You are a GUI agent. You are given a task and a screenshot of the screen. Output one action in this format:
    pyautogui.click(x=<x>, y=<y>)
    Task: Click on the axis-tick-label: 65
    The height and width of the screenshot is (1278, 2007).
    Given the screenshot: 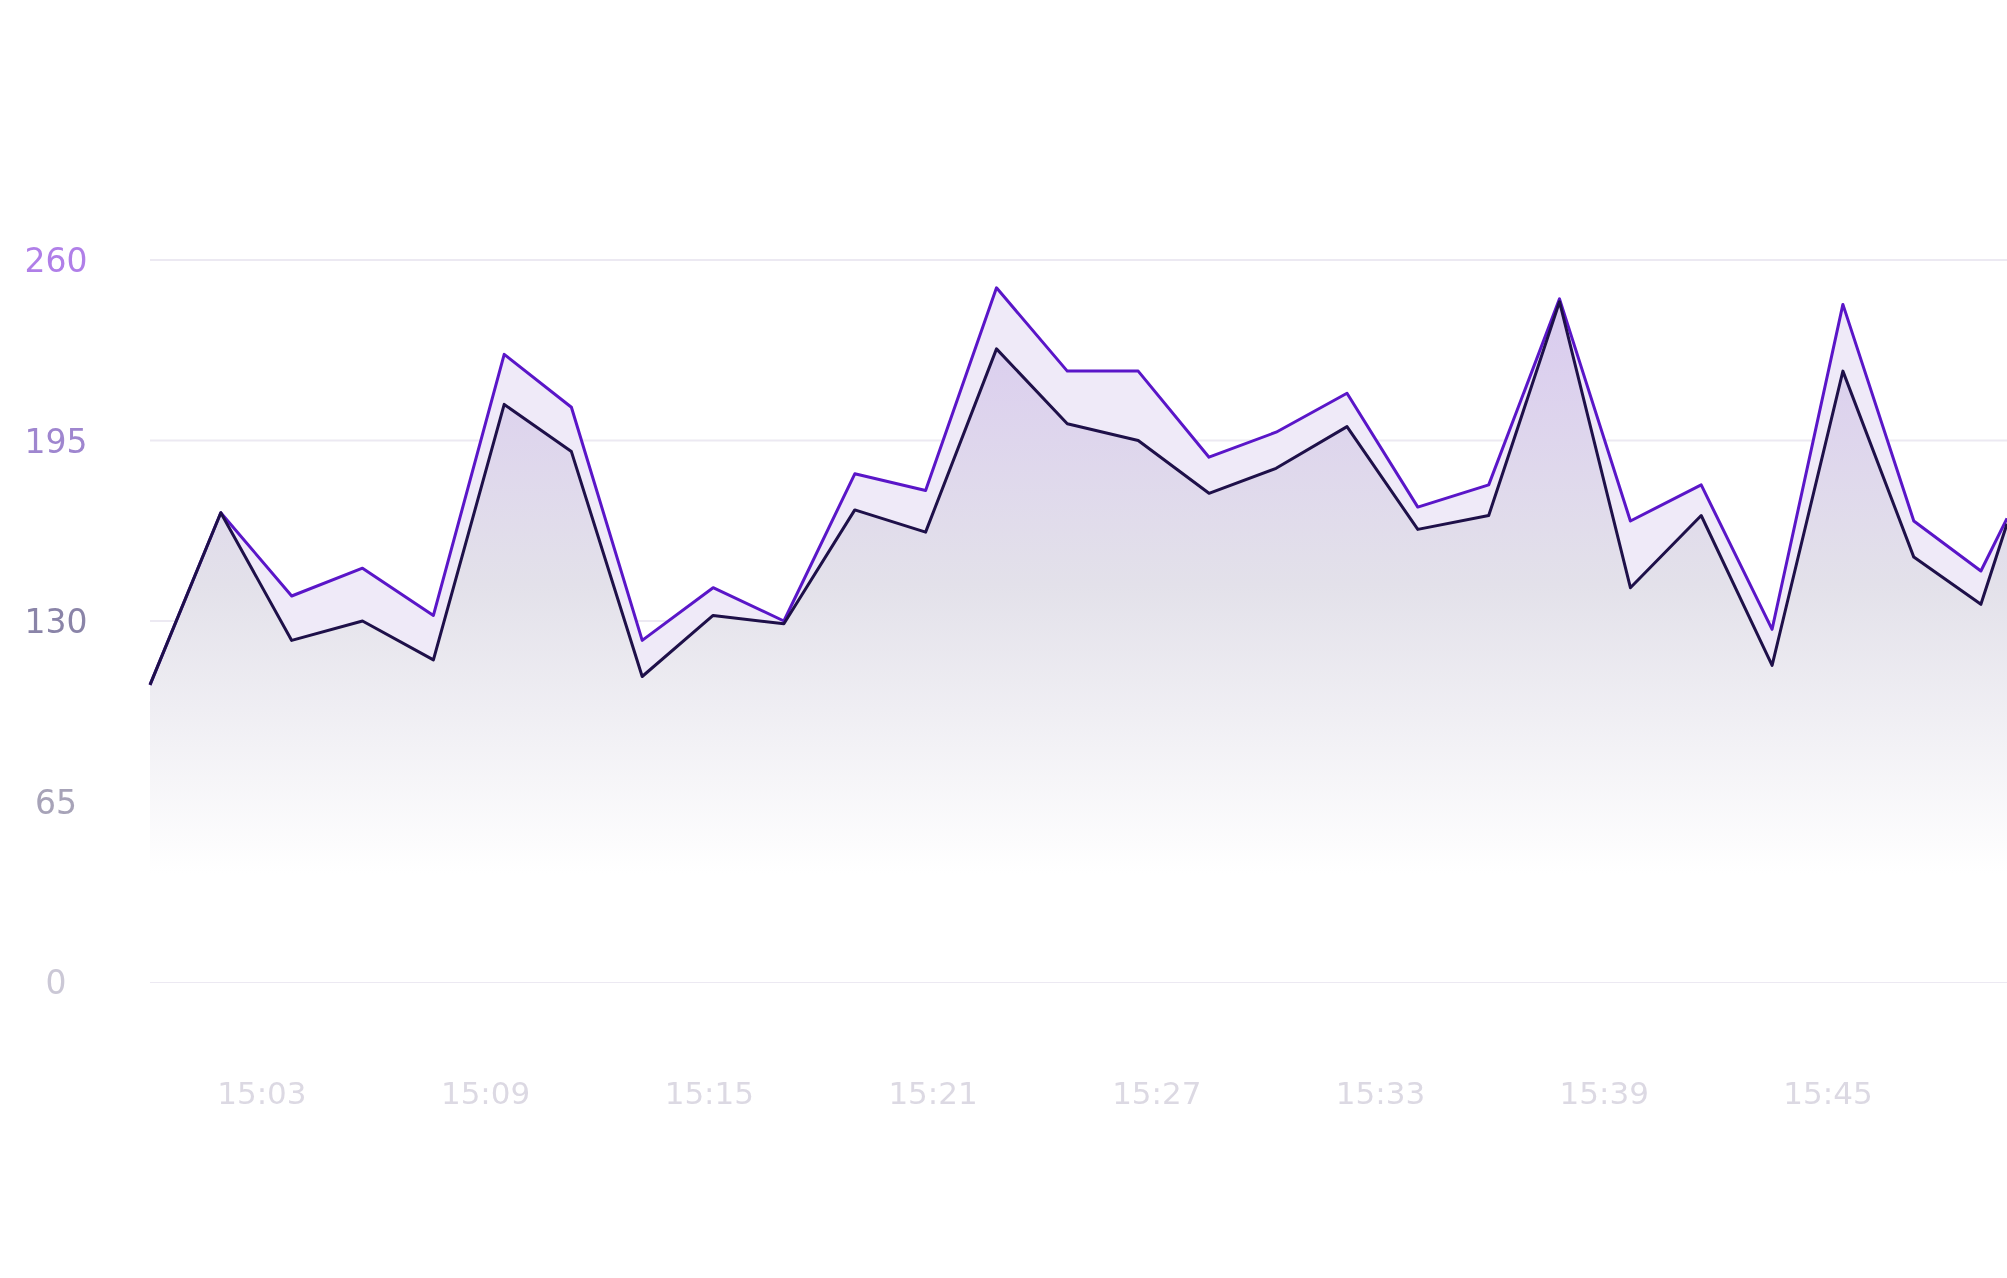 What is the action you would take?
    pyautogui.click(x=56, y=802)
    